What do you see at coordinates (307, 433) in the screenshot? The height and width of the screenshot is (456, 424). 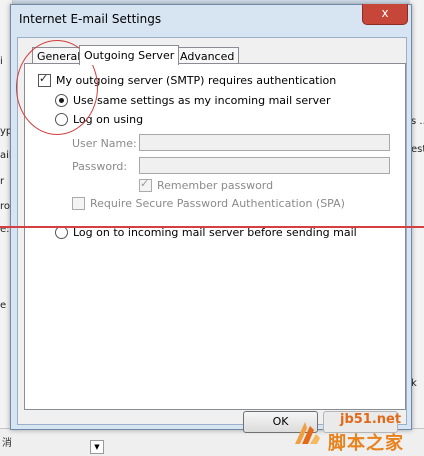 I see `watermark-logo-icon` at bounding box center [307, 433].